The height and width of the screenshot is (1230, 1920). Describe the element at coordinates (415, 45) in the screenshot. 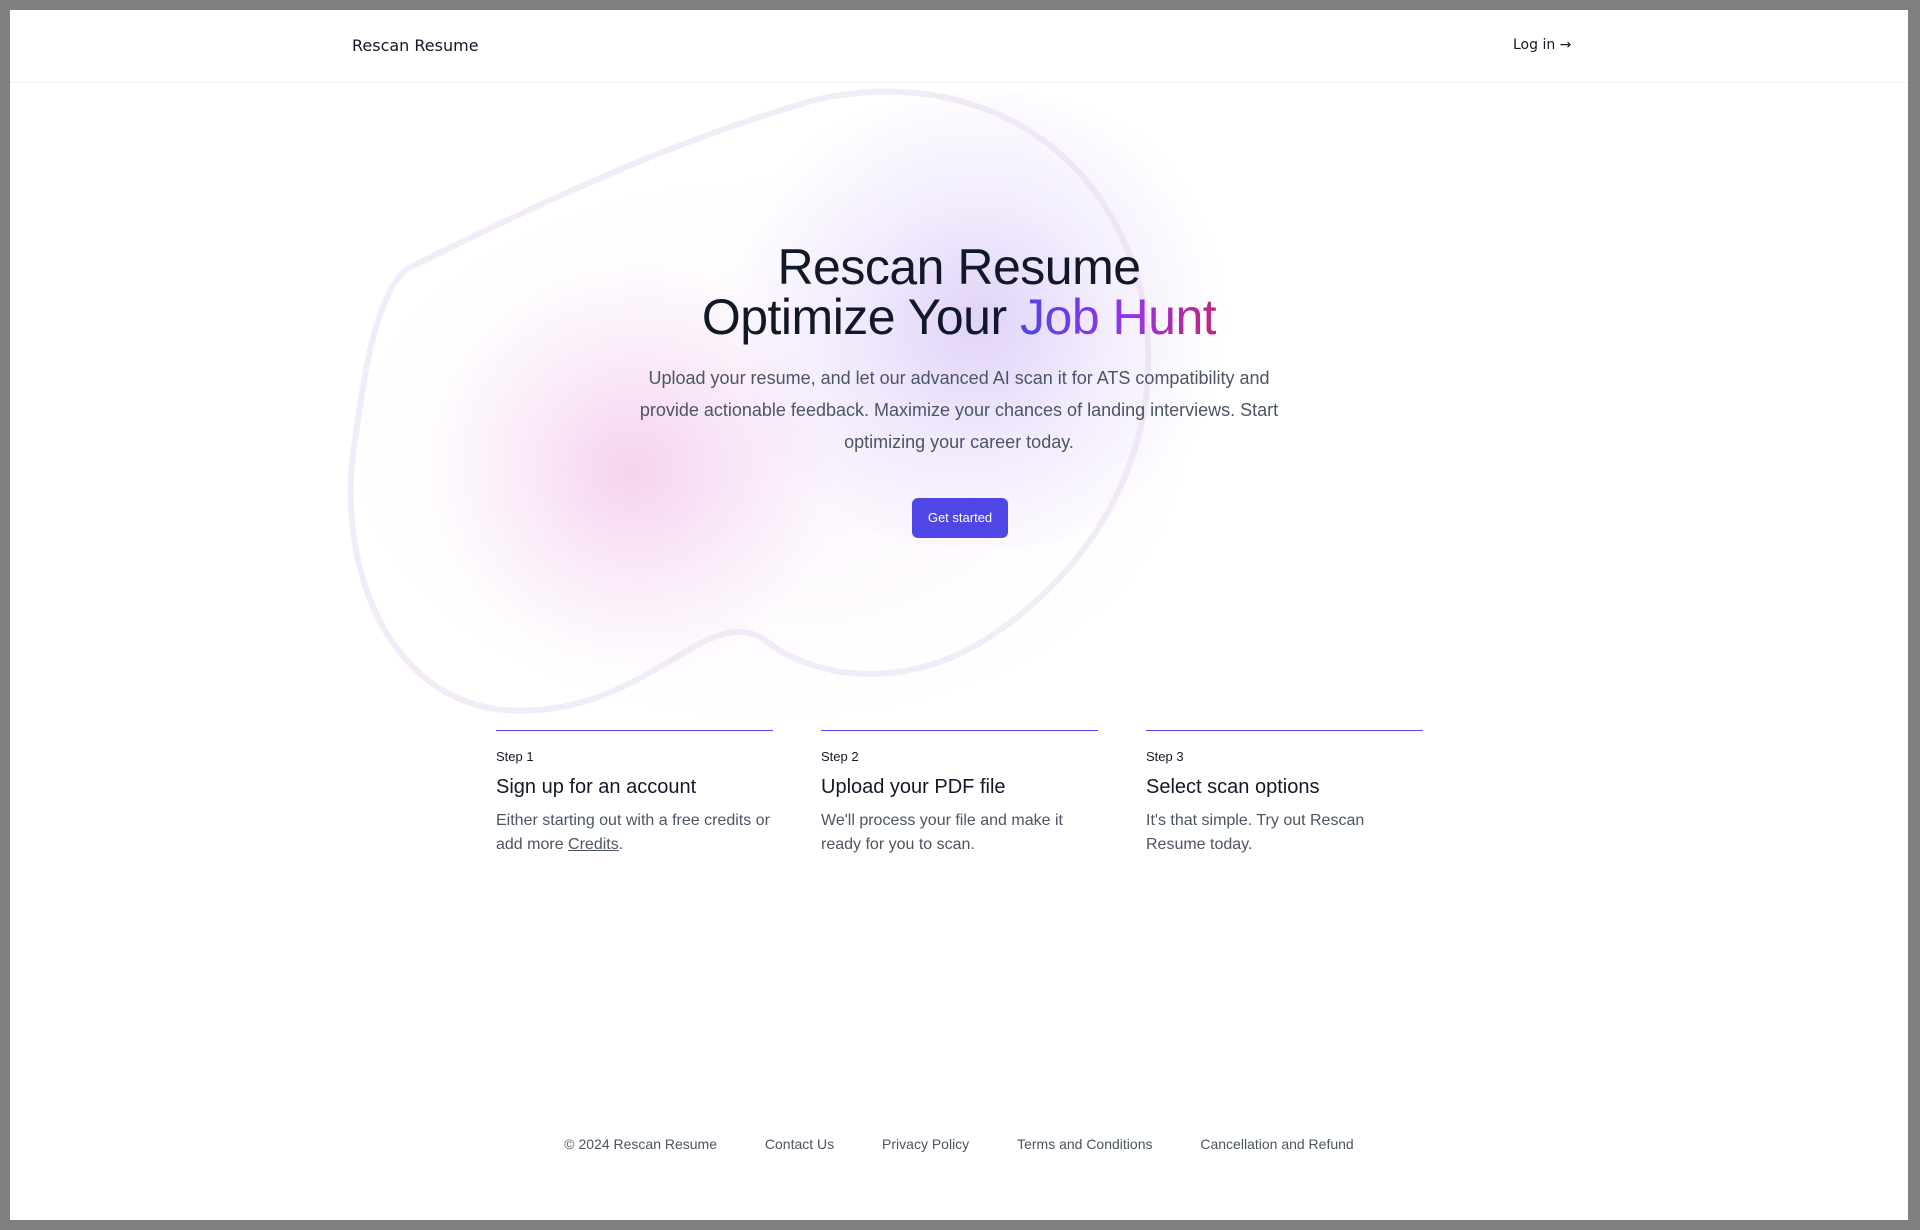

I see `brand-logo-text: Rescan Resume` at that location.